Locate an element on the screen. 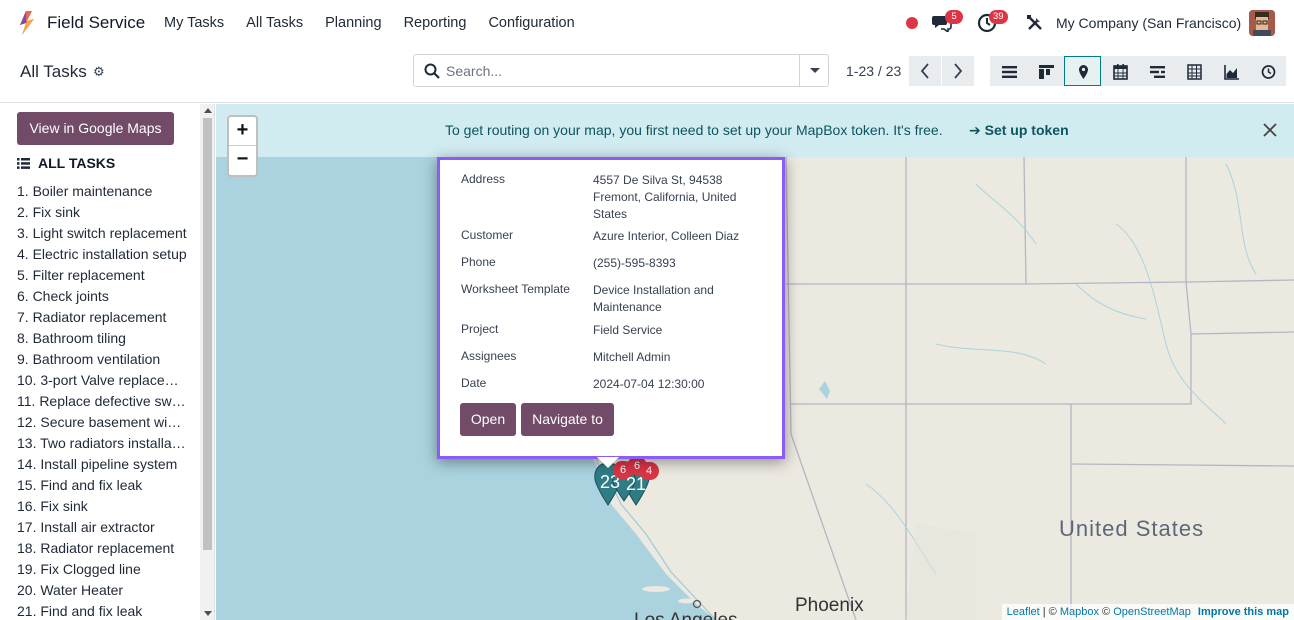 Image resolution: width=1294 pixels, height=620 pixels. leaflet-link: Leaflet is located at coordinates (1023, 612).